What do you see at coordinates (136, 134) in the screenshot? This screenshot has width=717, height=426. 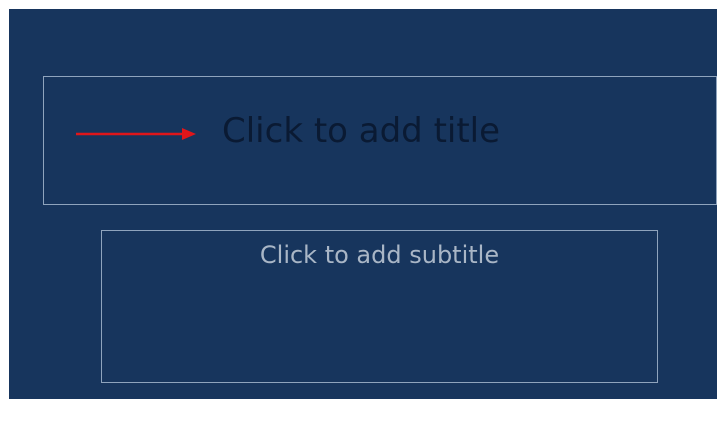 I see `right-arrow-icon` at bounding box center [136, 134].